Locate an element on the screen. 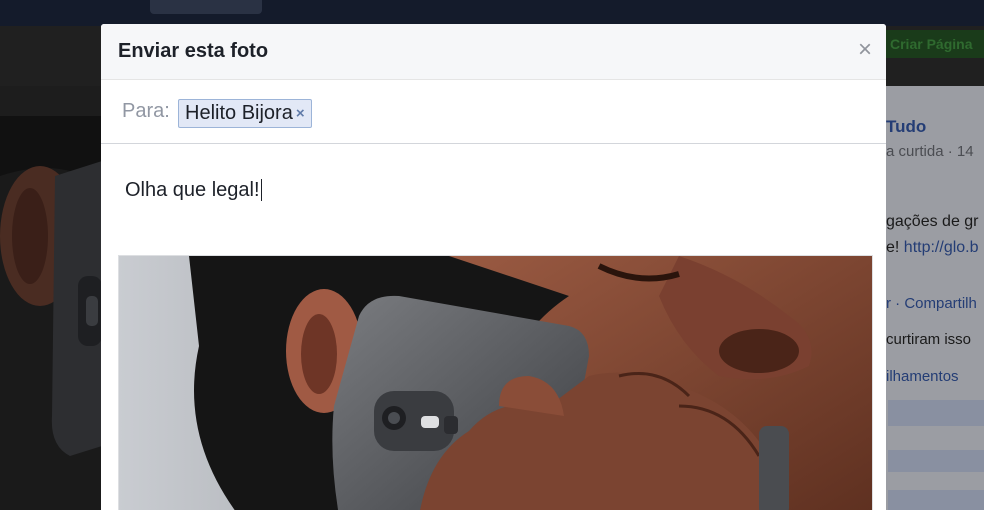 This screenshot has height=510, width=984. recipient-field: Para: Helito Bijora × is located at coordinates (493, 112).